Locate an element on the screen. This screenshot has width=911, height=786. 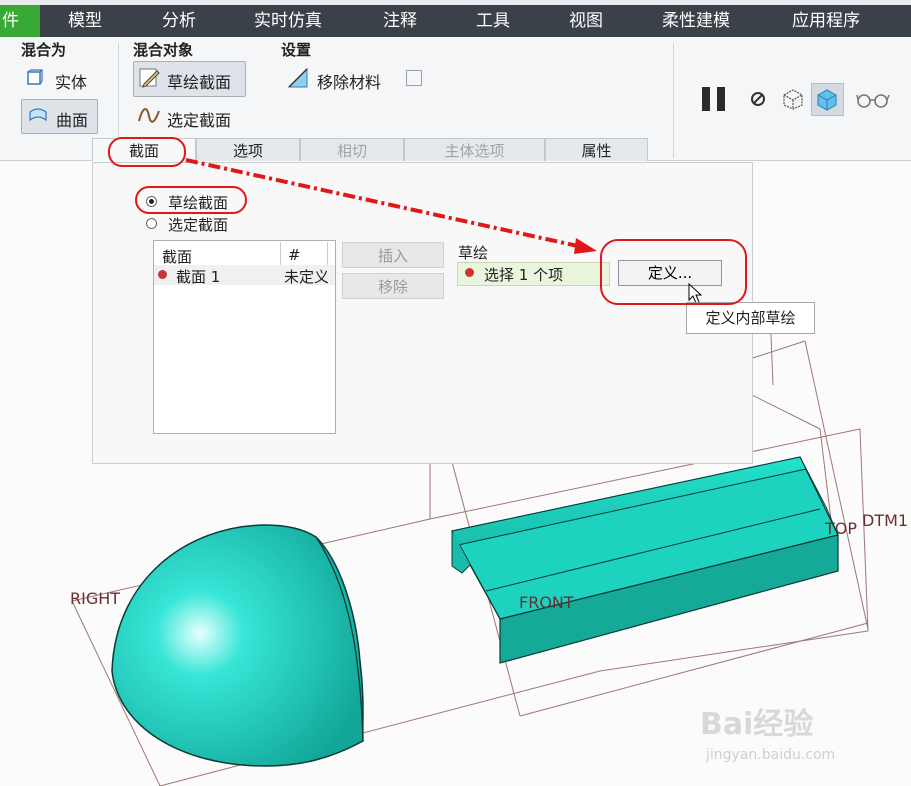
annotation-arrow is located at coordinates (391, 206).